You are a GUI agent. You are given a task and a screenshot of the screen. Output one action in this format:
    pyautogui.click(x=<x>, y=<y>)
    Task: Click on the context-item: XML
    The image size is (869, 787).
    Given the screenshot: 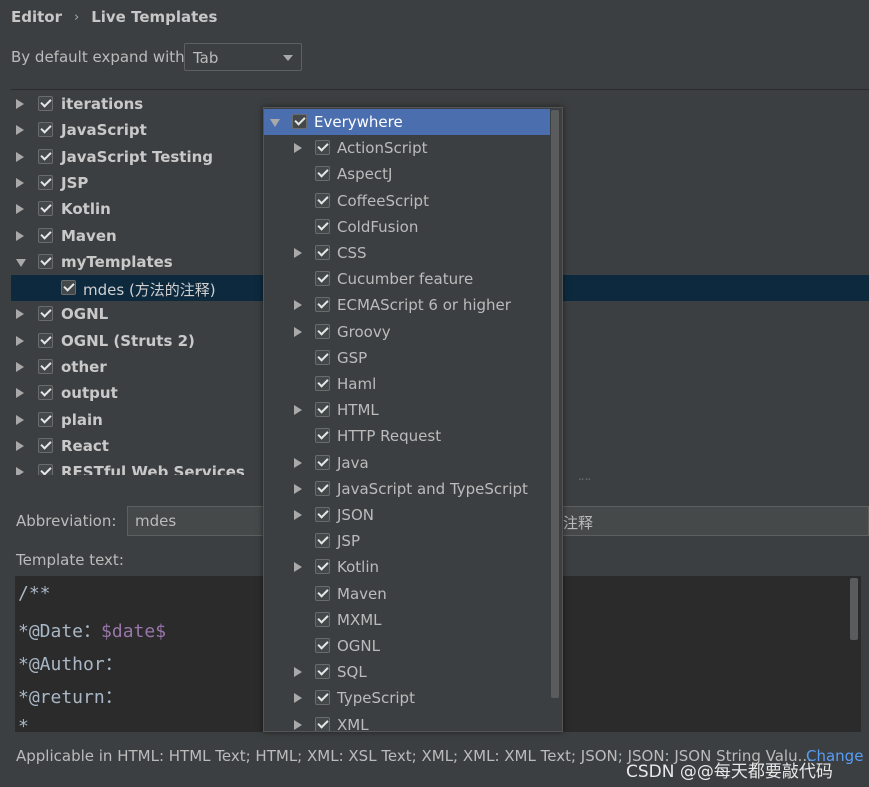 What is the action you would take?
    pyautogui.click(x=407, y=721)
    